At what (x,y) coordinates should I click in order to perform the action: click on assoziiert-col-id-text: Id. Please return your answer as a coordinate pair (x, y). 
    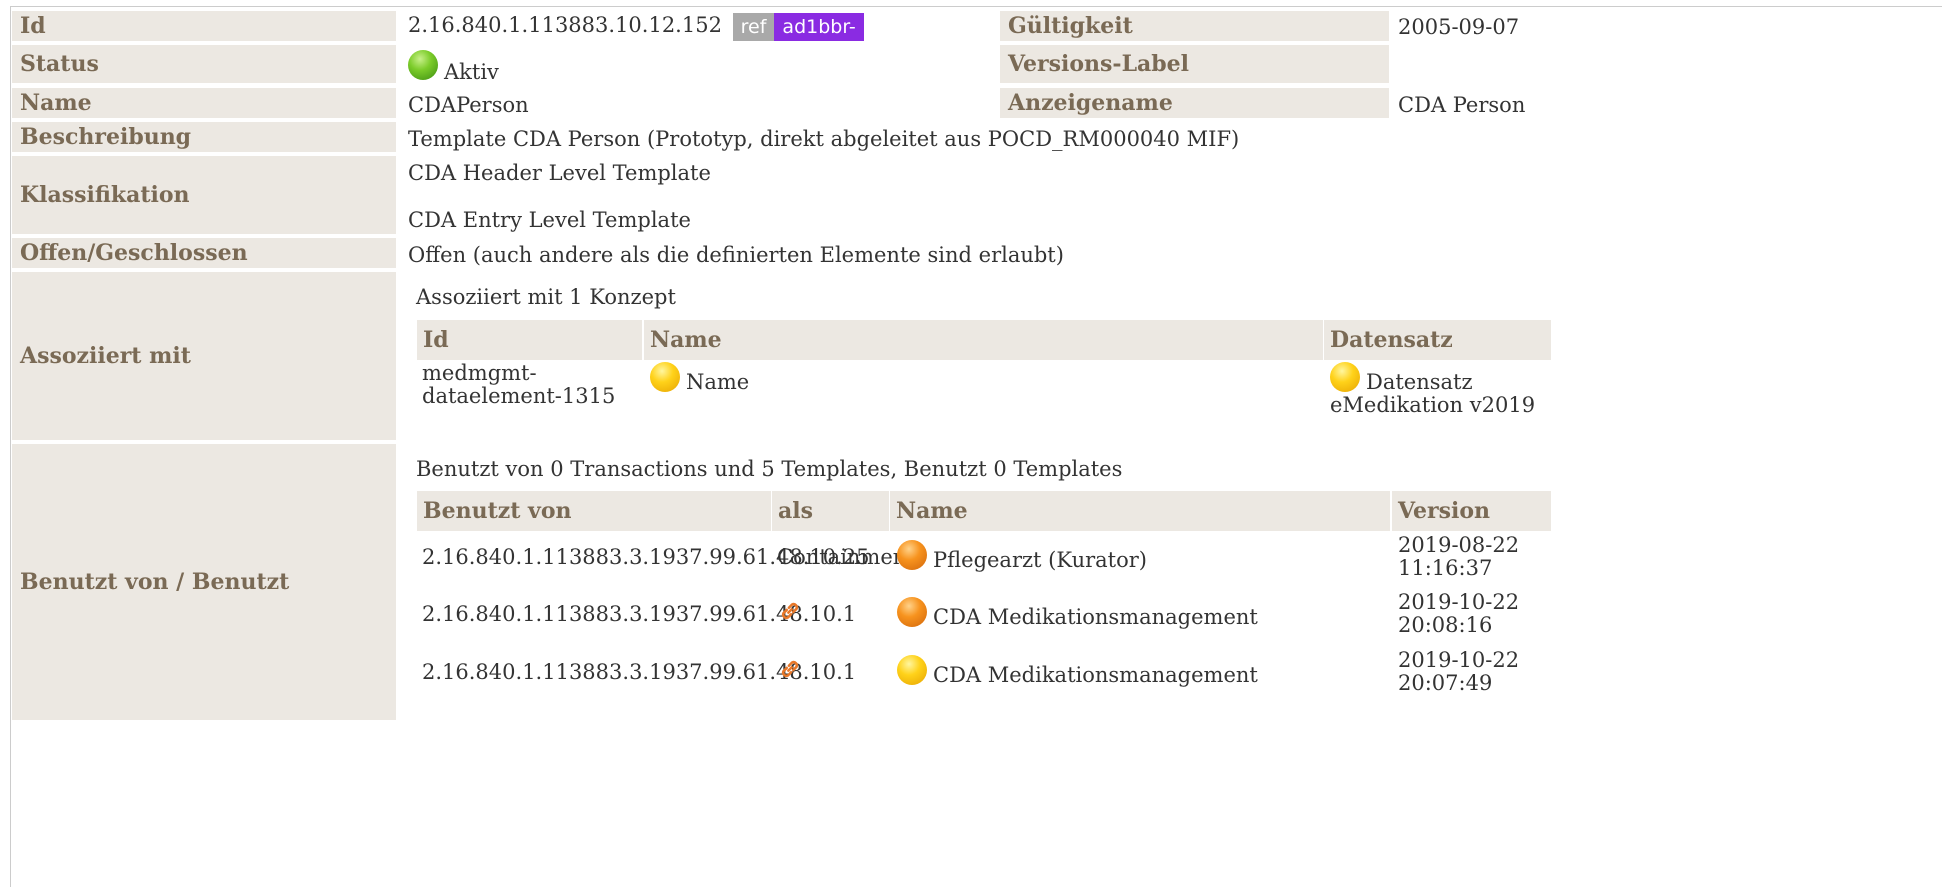
    Looking at the image, I should click on (436, 340).